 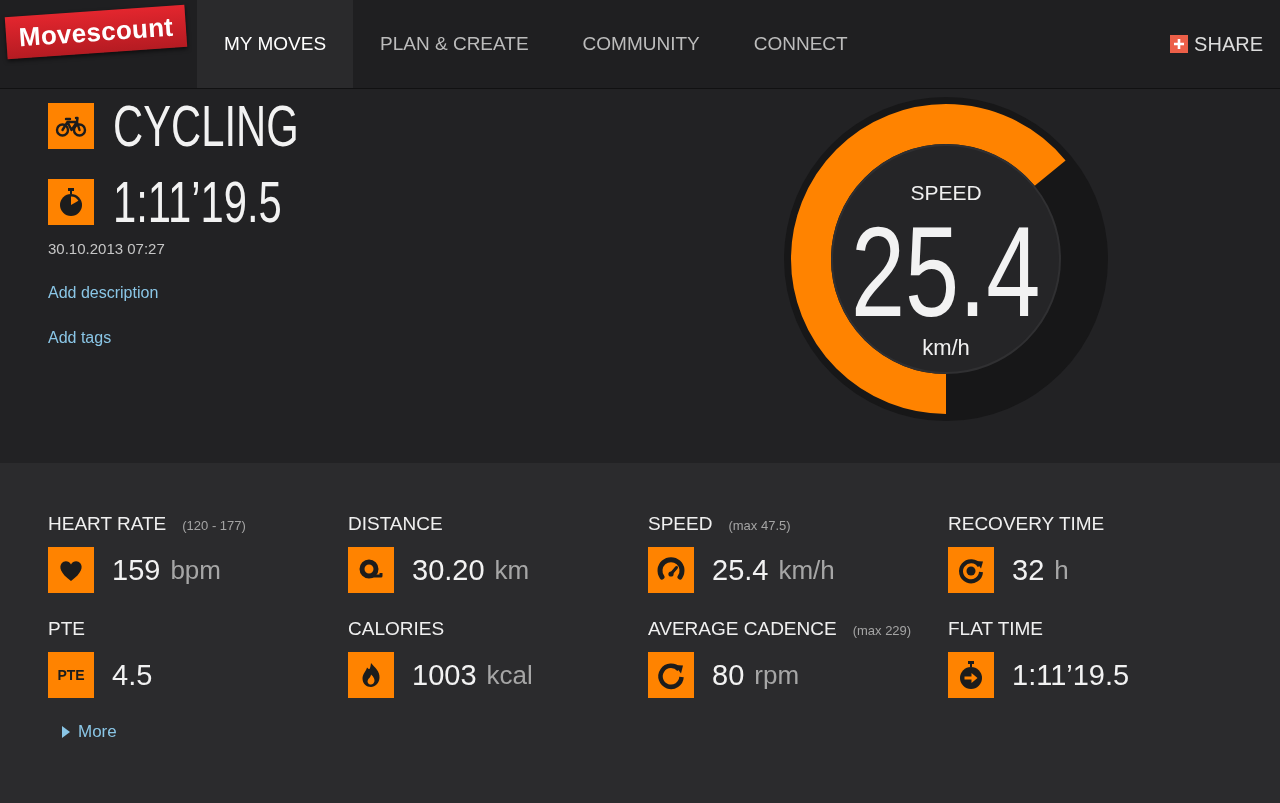 I want to click on stat-range: (120 - 177), so click(x=214, y=526).